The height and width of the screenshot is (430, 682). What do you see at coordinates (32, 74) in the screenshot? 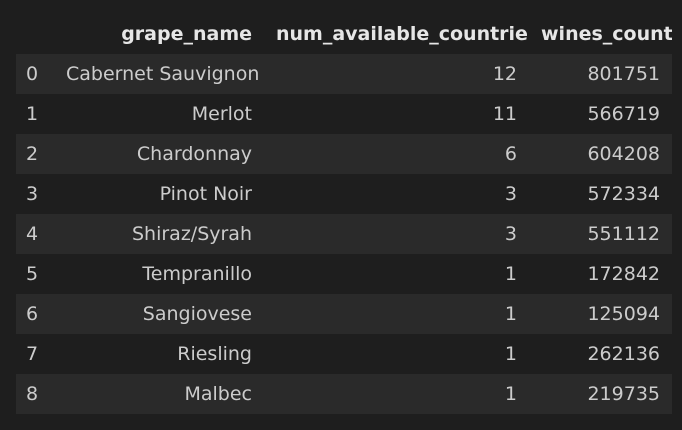
I see `row-index: 0` at bounding box center [32, 74].